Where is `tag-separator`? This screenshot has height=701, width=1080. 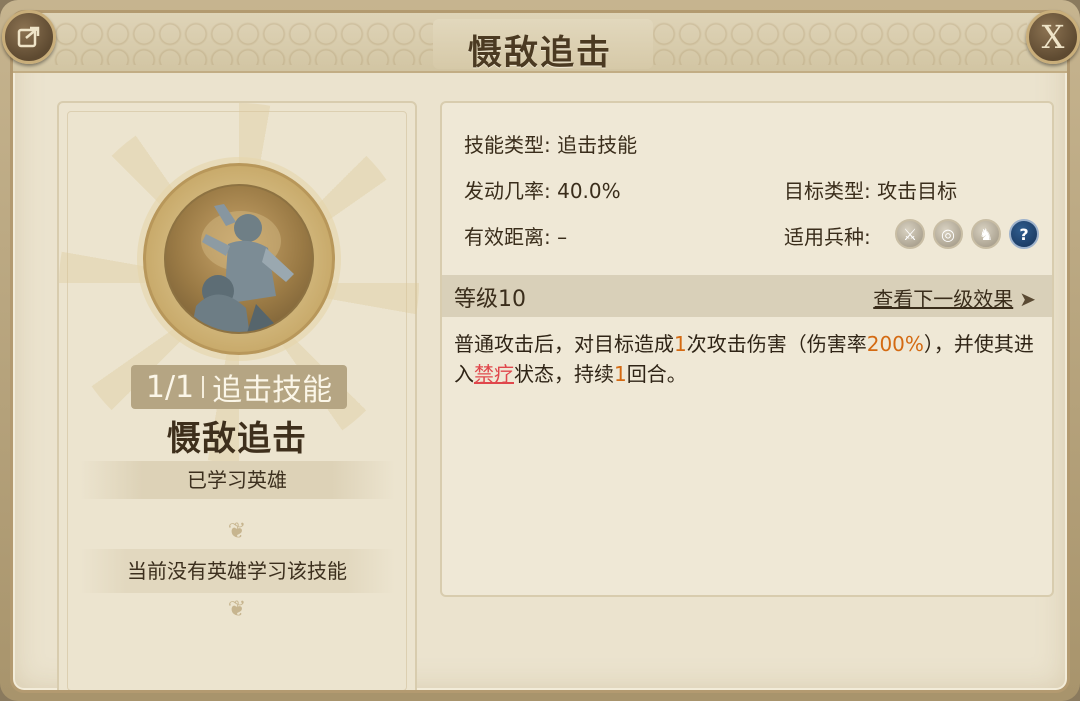 tag-separator is located at coordinates (203, 387).